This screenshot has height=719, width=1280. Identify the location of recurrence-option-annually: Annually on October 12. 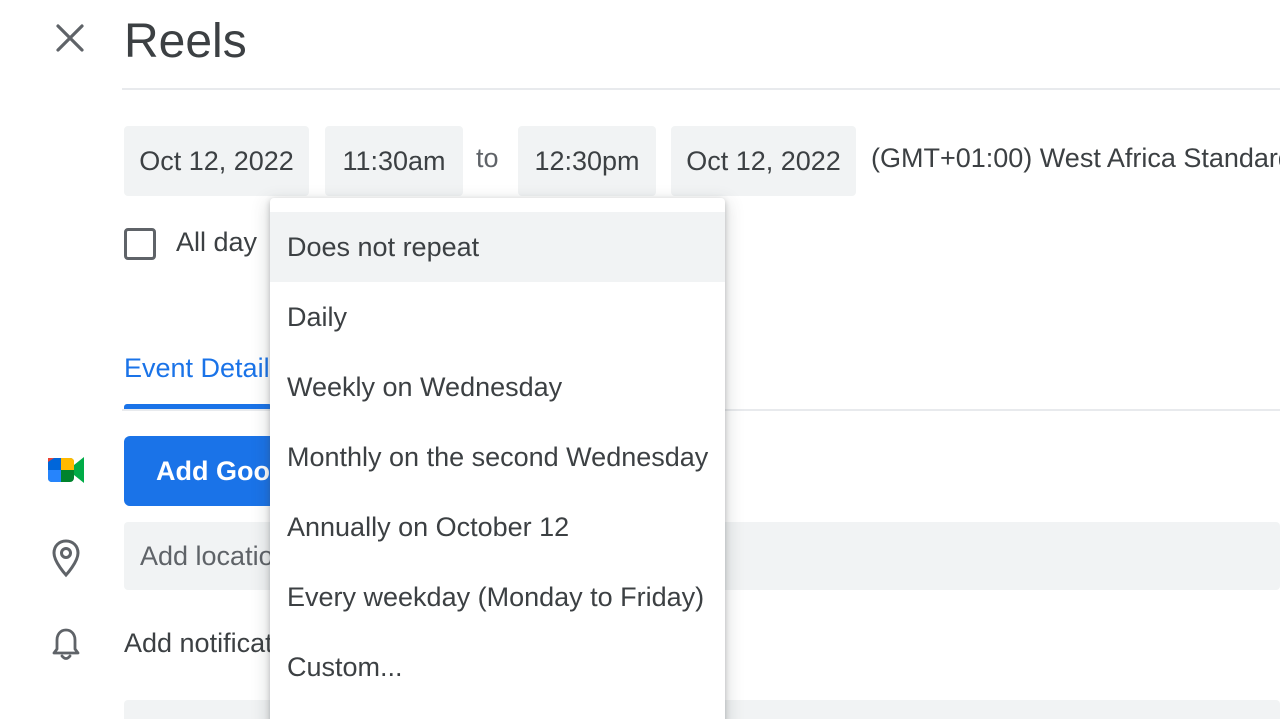
(497, 527).